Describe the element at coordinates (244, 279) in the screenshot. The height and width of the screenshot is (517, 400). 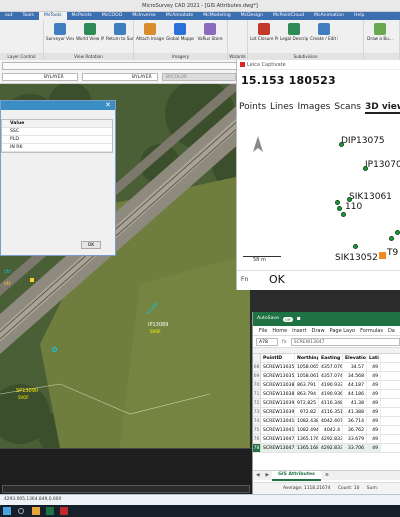
I see `fn-button: Fn` at that location.